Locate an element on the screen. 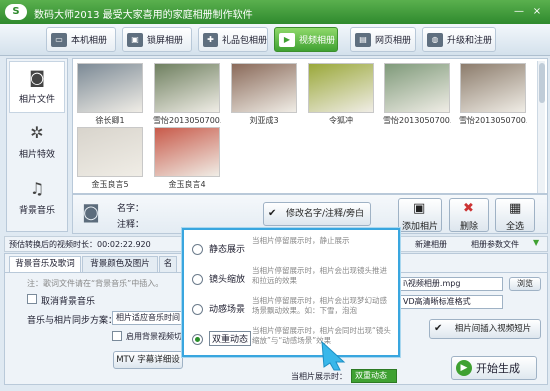  insert-video-clip-button: ✔ 相片间插入视频短片 is located at coordinates (485, 329).